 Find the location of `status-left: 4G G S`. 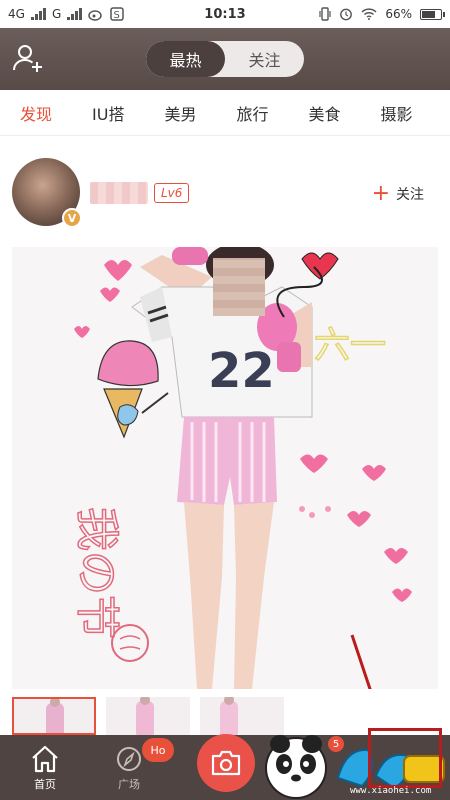

status-left: 4G G S is located at coordinates (93, 14).